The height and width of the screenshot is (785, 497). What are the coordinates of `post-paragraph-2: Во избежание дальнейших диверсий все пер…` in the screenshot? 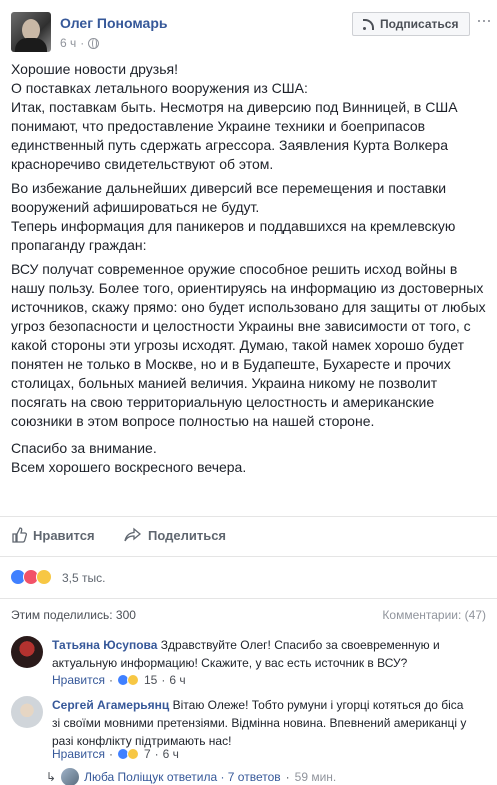 It's located at (233, 216).